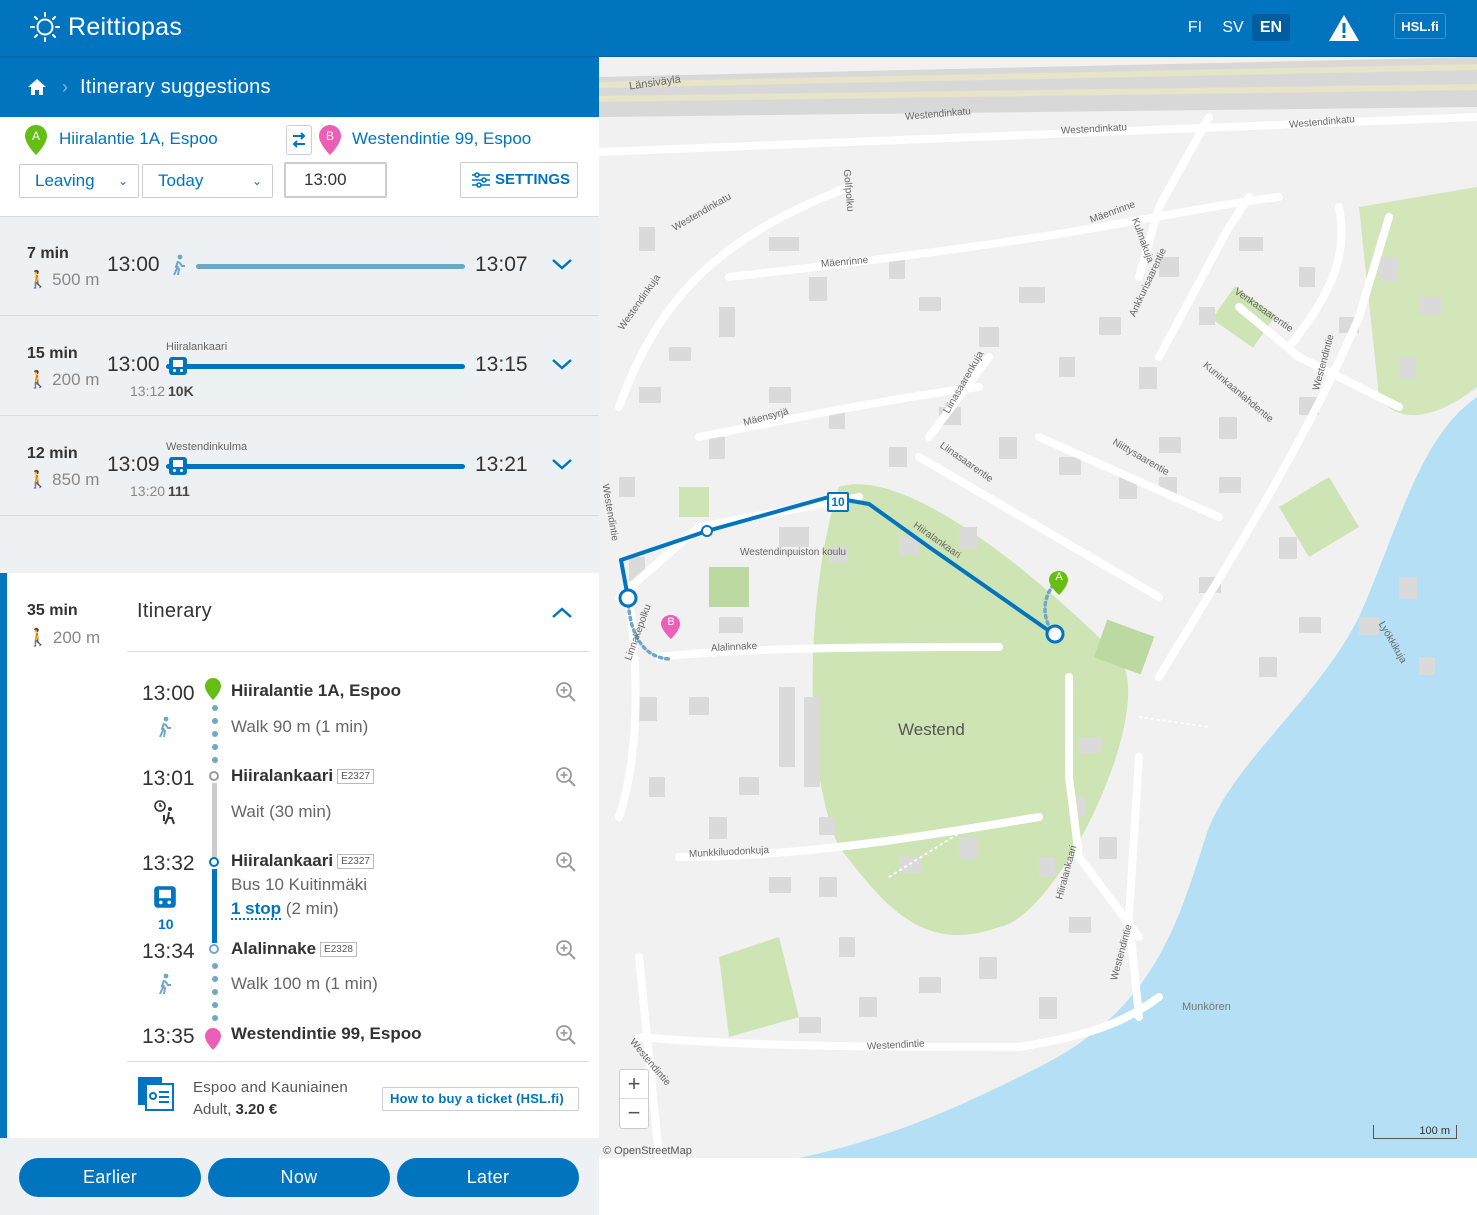 This screenshot has height=1215, width=1477. I want to click on lang-fi: FI, so click(1195, 27).